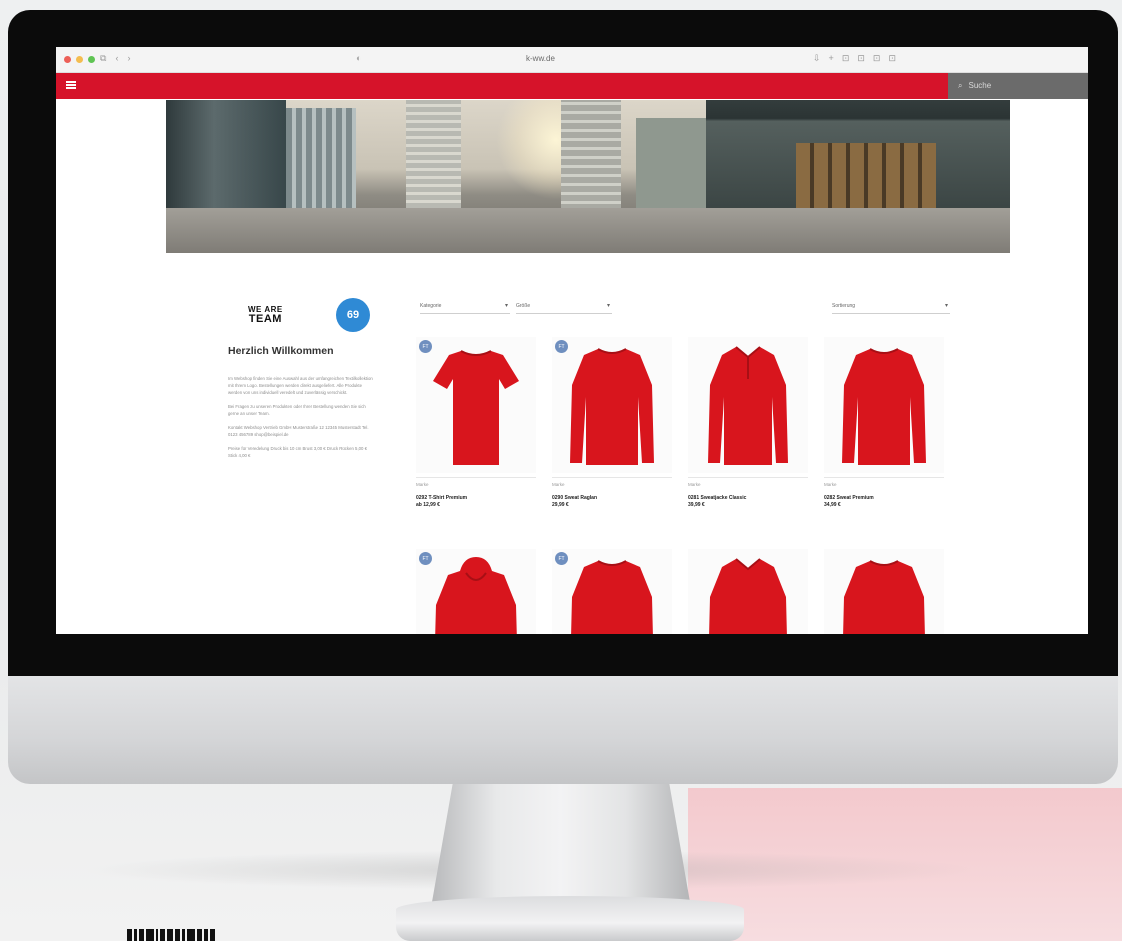 The height and width of the screenshot is (941, 1122). I want to click on product-card: Marke 0281 Sweatjacke Classic 39,99 €, so click(748, 422).